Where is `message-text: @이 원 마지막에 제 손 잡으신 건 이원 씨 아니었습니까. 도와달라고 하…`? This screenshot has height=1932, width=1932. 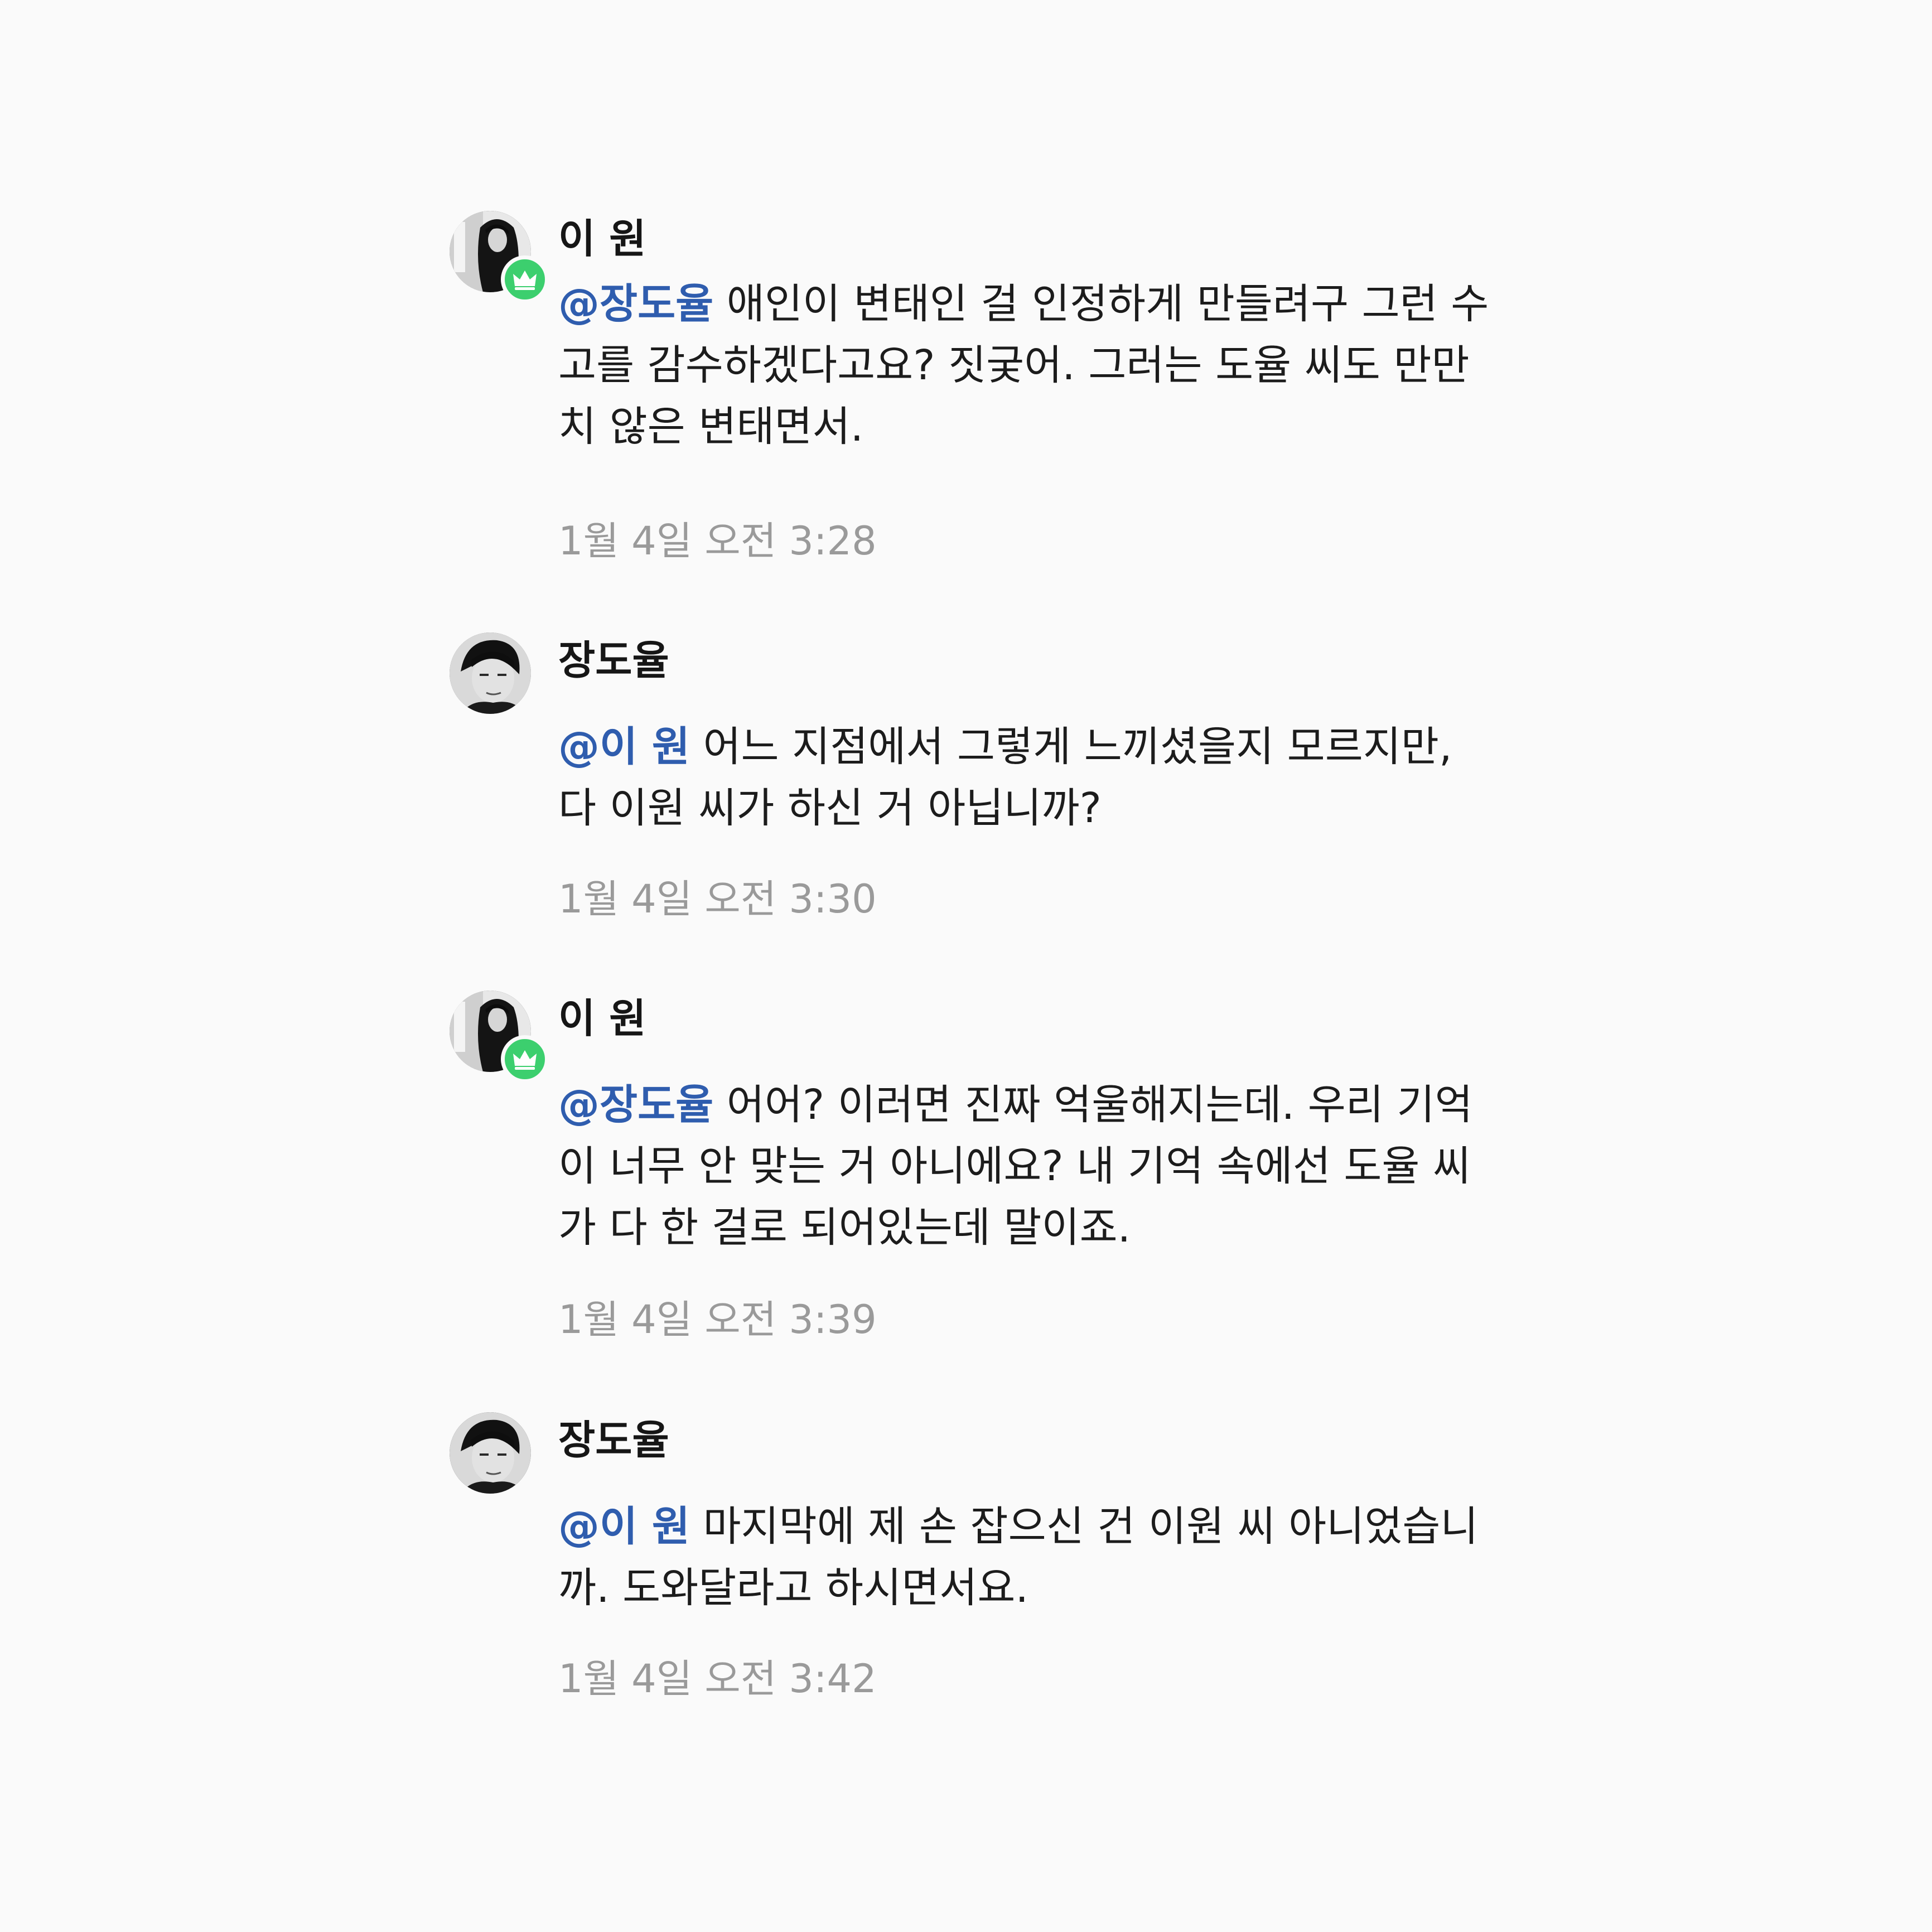 message-text: @이 원 마지막에 제 손 잡으신 건 이원 씨 아니었습니까. 도와달라고 하… is located at coordinates (1026, 1557).